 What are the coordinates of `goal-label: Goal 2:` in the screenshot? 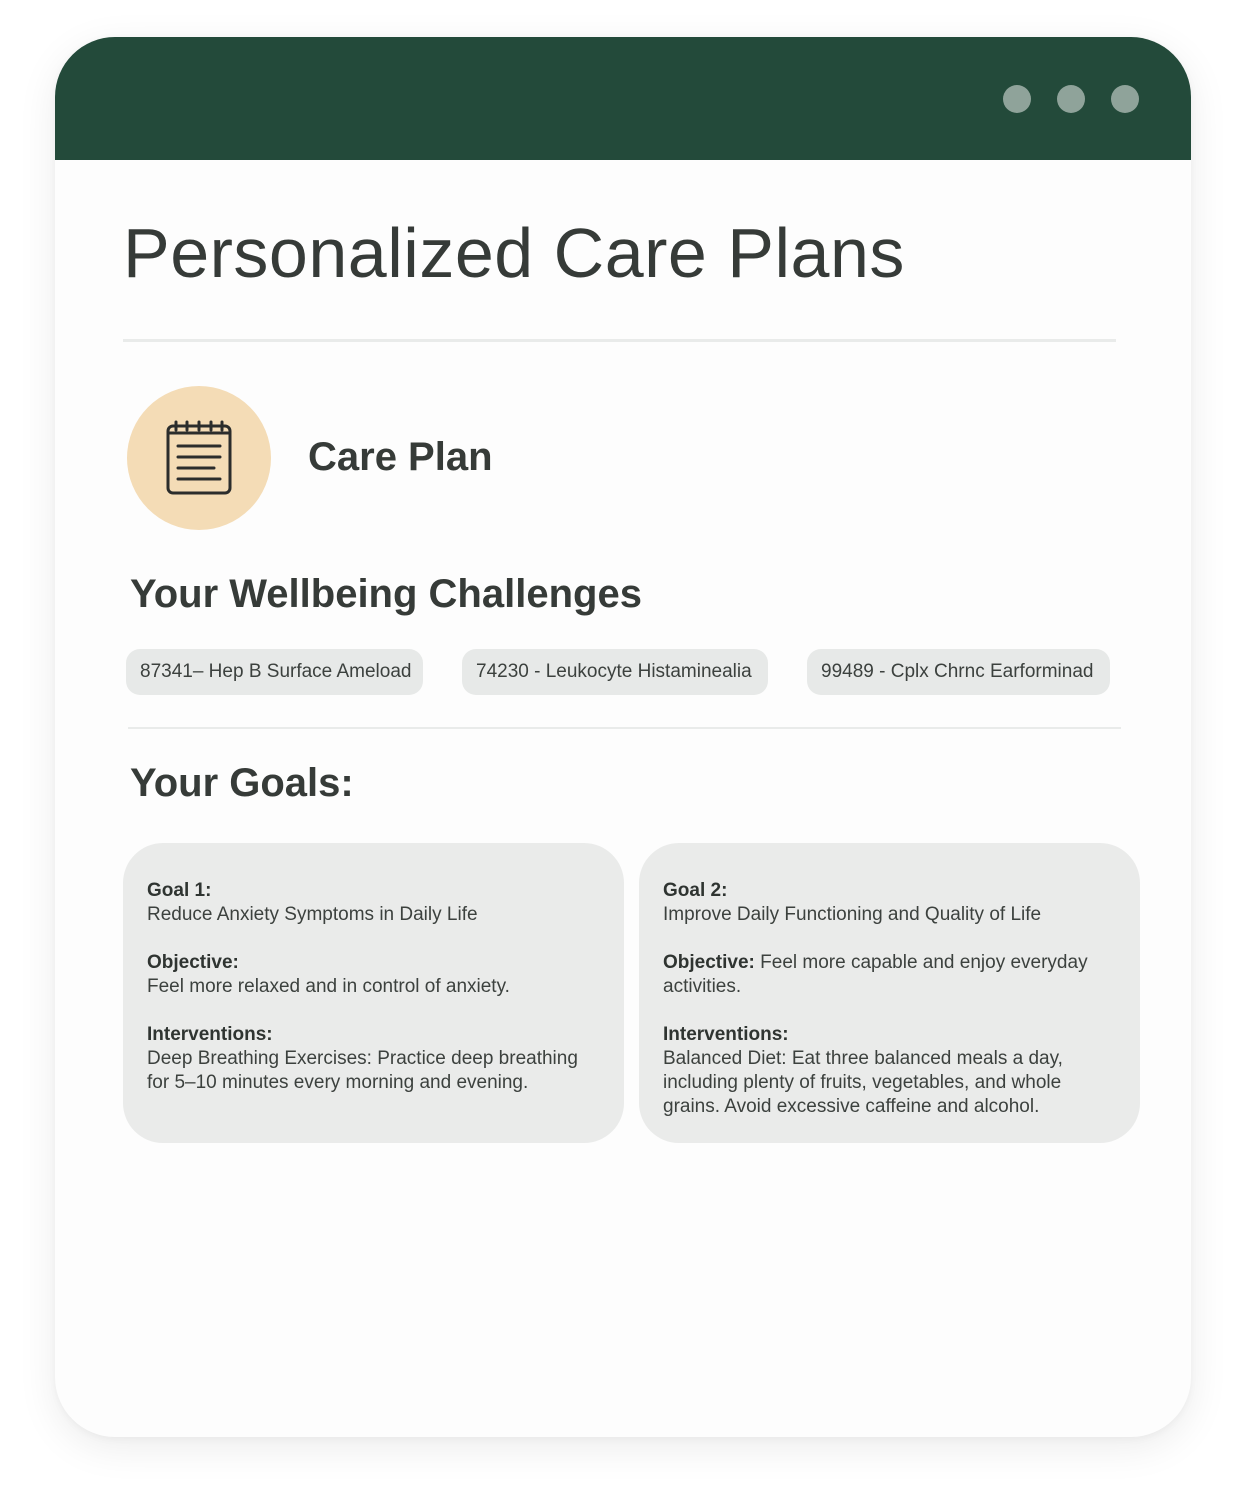 It's located at (695, 890).